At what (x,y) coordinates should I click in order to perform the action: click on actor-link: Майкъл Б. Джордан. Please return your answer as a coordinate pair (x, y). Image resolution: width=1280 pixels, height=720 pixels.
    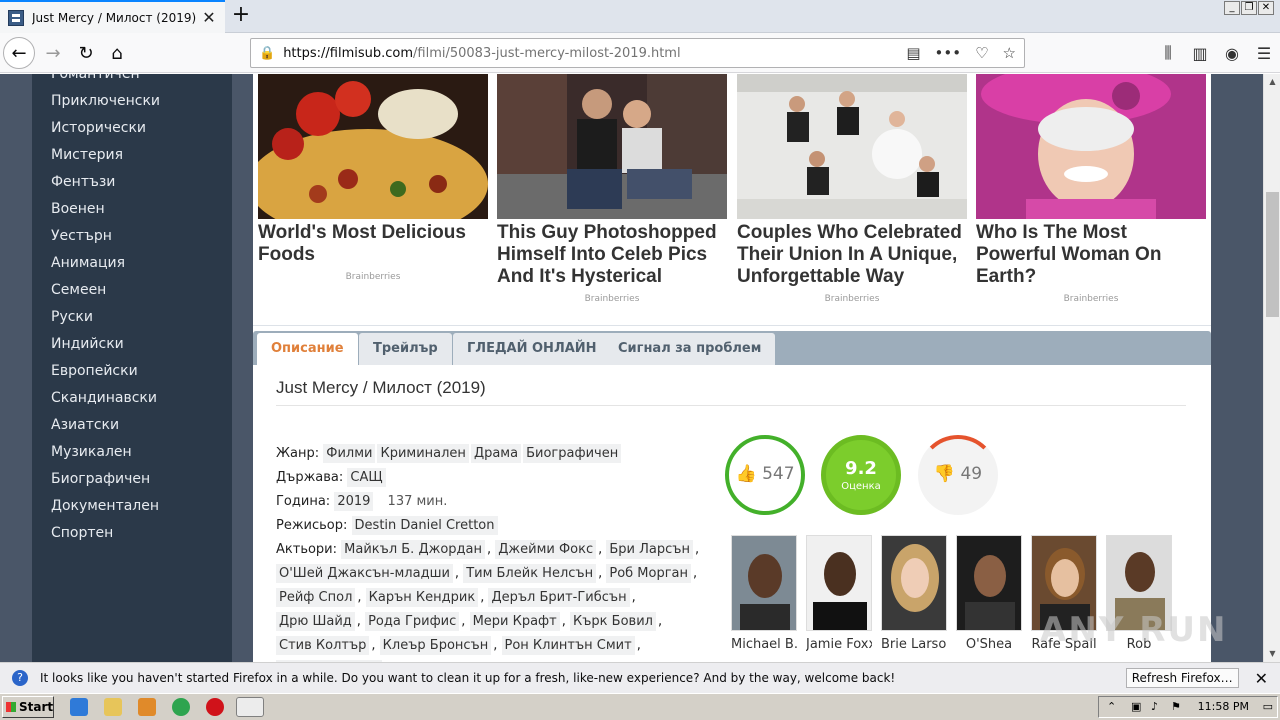
    Looking at the image, I should click on (413, 549).